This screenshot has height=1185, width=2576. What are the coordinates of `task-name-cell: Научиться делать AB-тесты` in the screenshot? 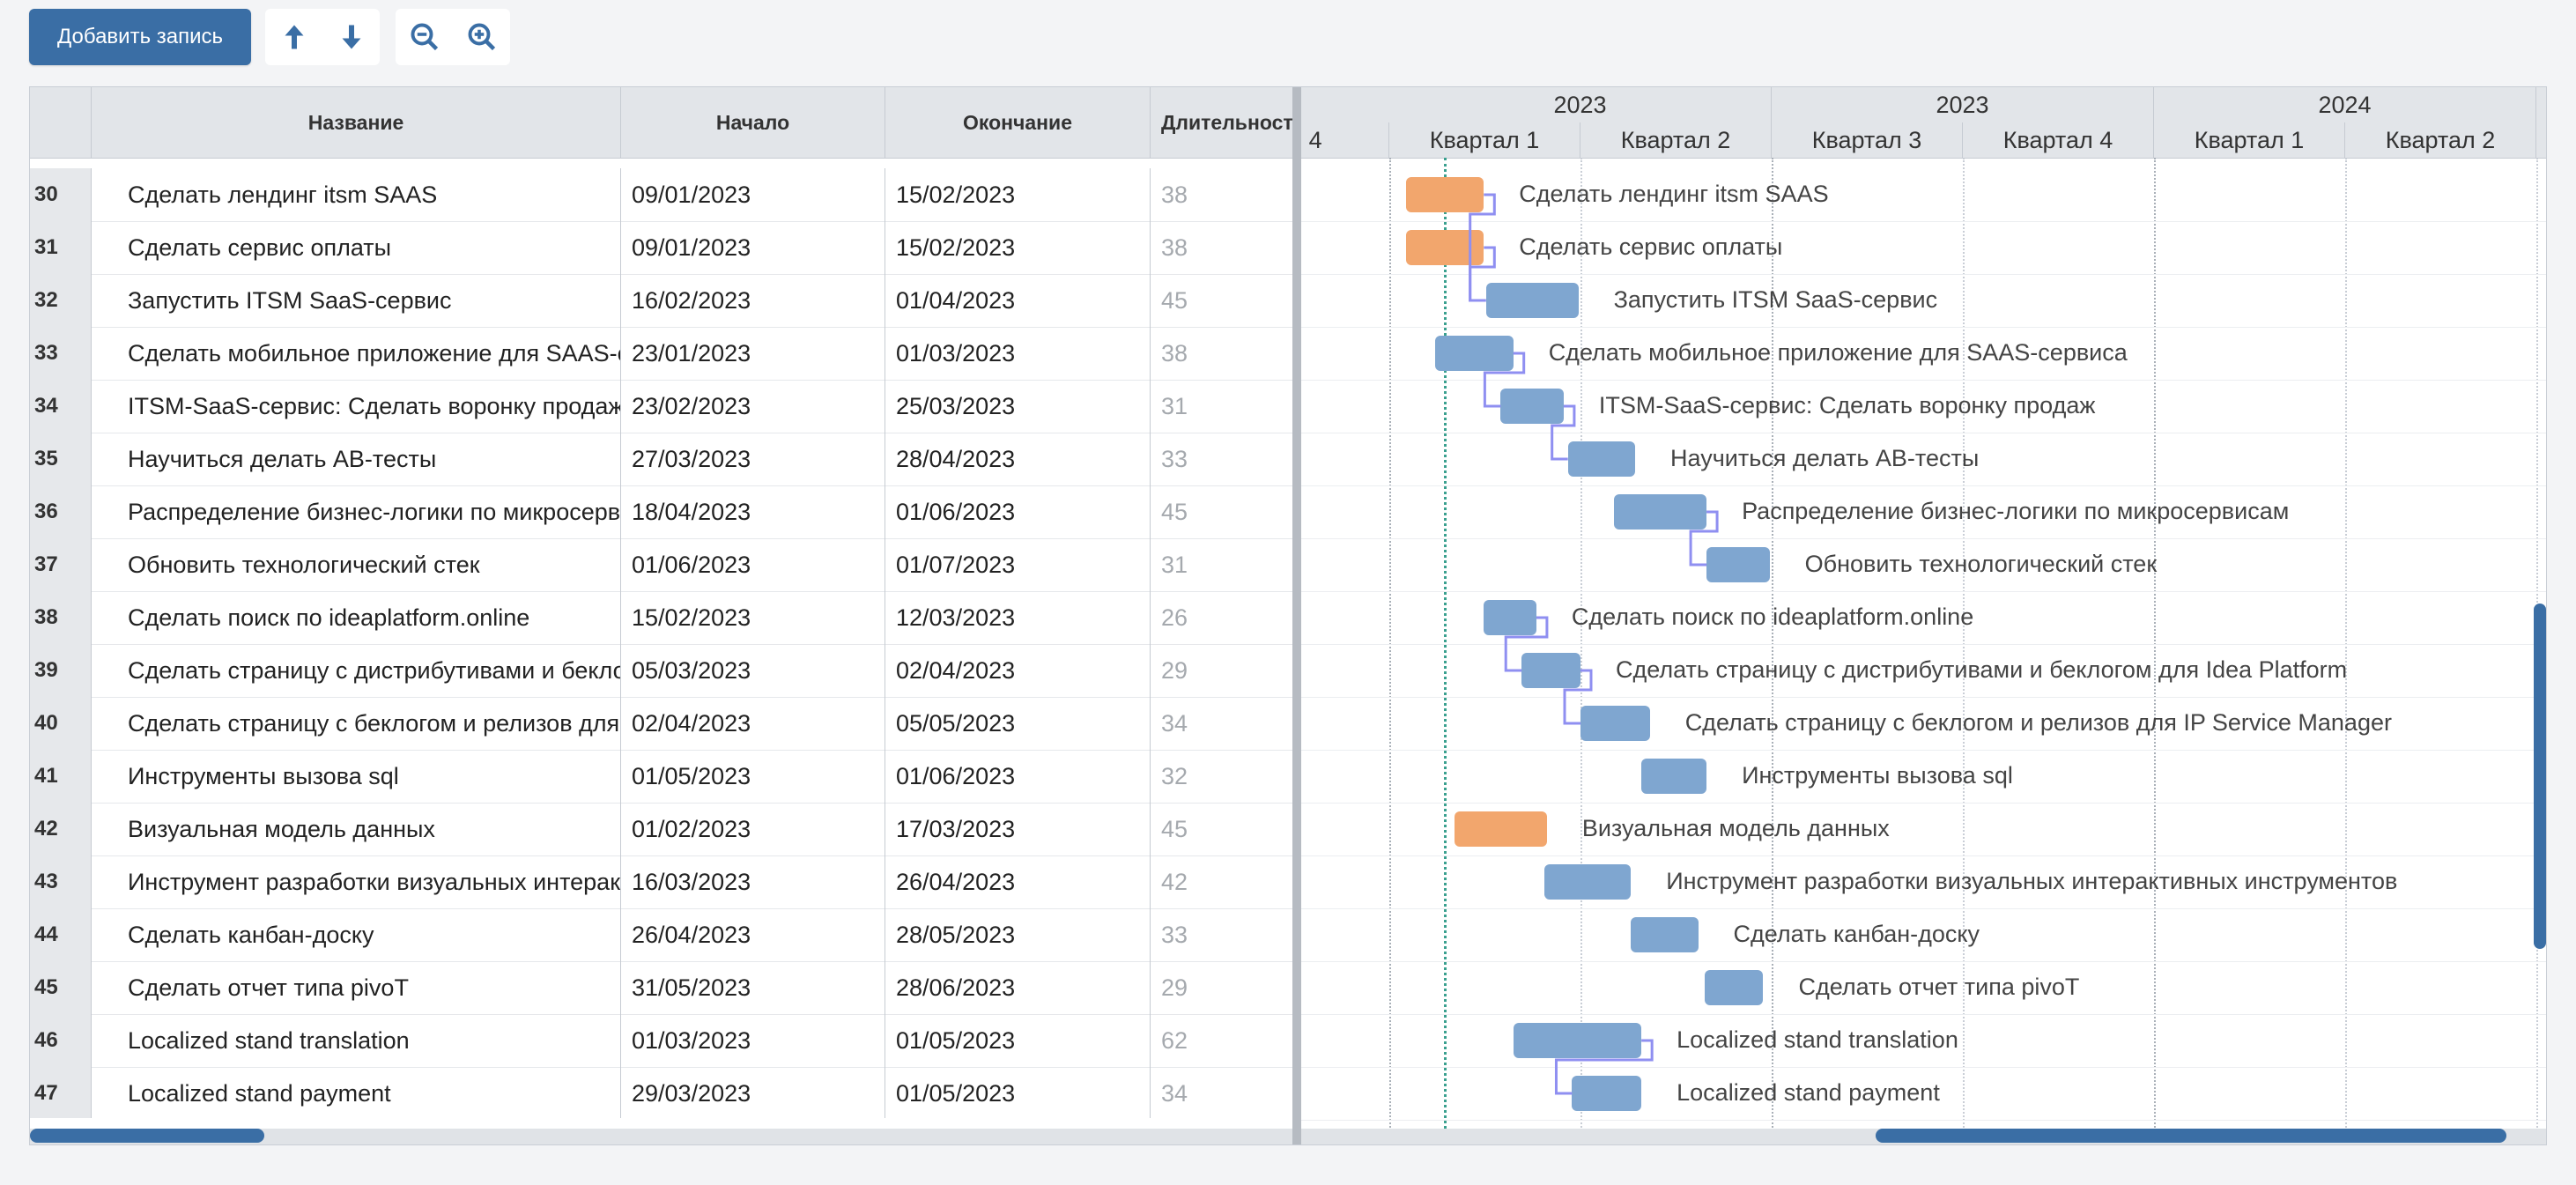 It's located at (357, 459).